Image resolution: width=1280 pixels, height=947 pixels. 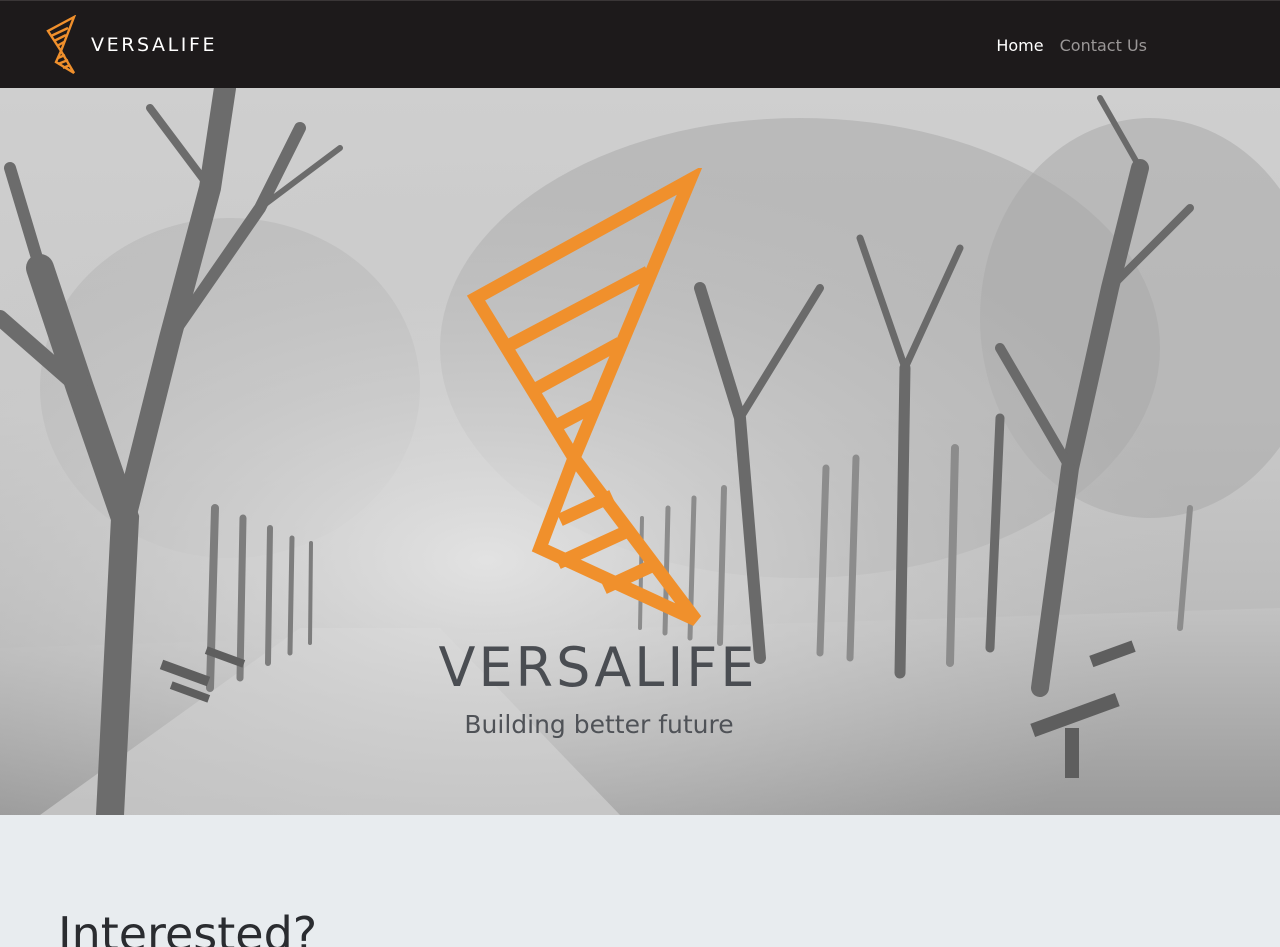 I want to click on interested-section: Interested?, so click(x=640, y=881).